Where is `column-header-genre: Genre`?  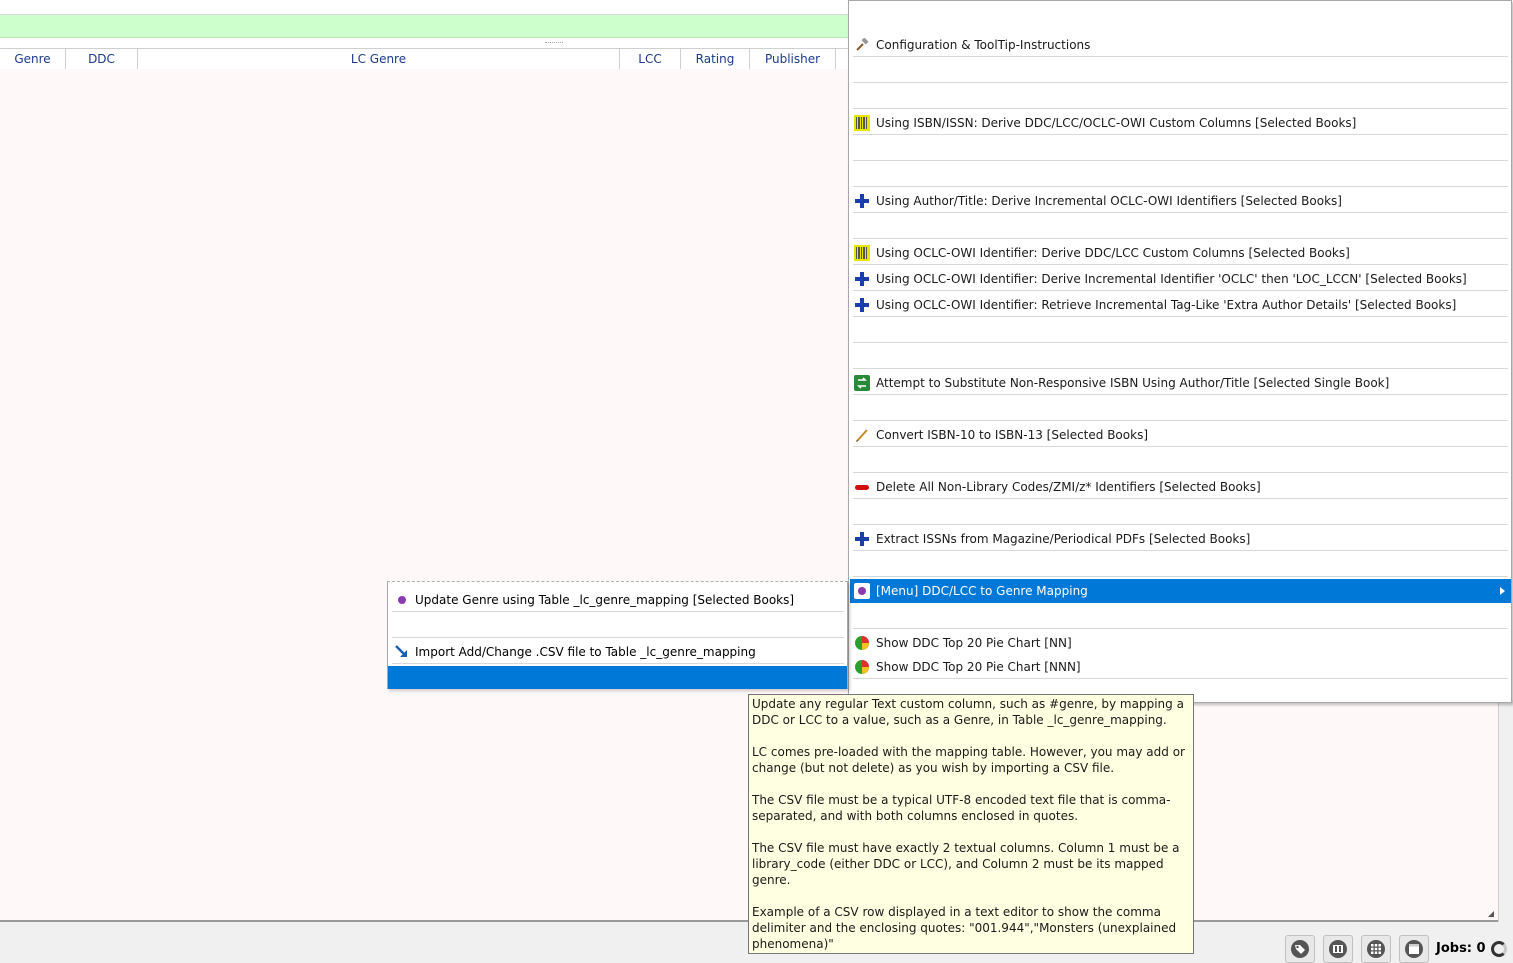 column-header-genre: Genre is located at coordinates (33, 59).